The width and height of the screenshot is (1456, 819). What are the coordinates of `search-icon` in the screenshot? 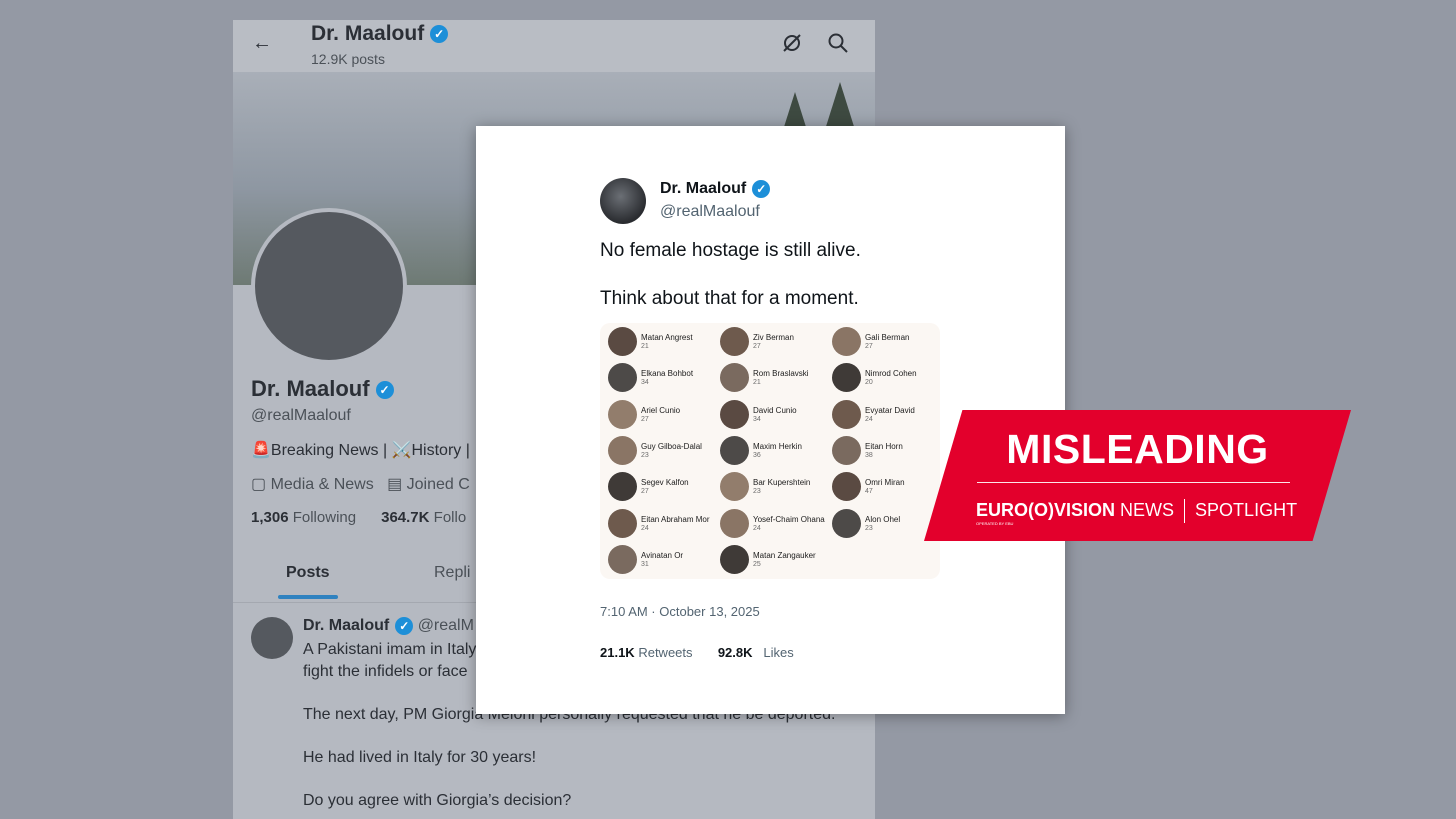 It's located at (838, 43).